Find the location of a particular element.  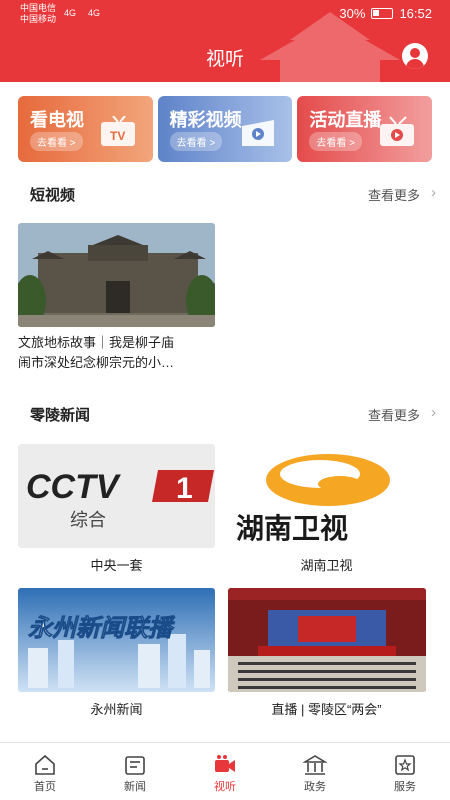

carrier-1: 中国电信 is located at coordinates (38, 8).